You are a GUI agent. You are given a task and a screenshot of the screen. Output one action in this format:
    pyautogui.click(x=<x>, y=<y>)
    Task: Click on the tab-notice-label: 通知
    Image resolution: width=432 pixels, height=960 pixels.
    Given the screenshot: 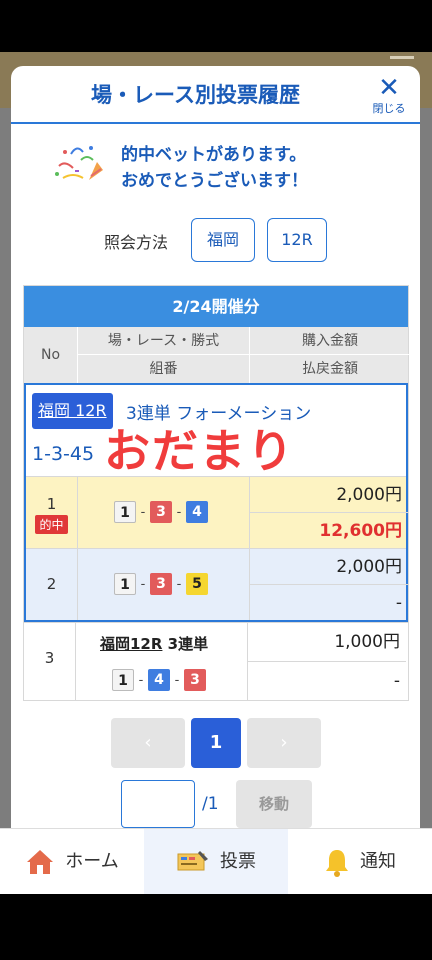 What is the action you would take?
    pyautogui.click(x=378, y=861)
    